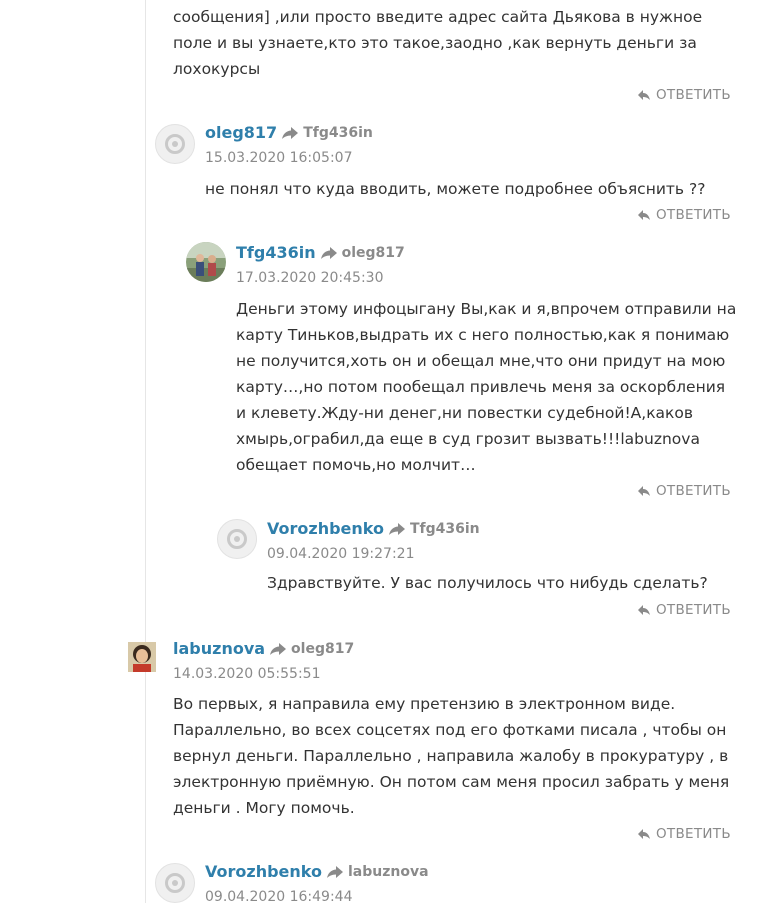  Describe the element at coordinates (279, 158) in the screenshot. I see `comment-date: 15.03.2020 16:05:07` at that location.